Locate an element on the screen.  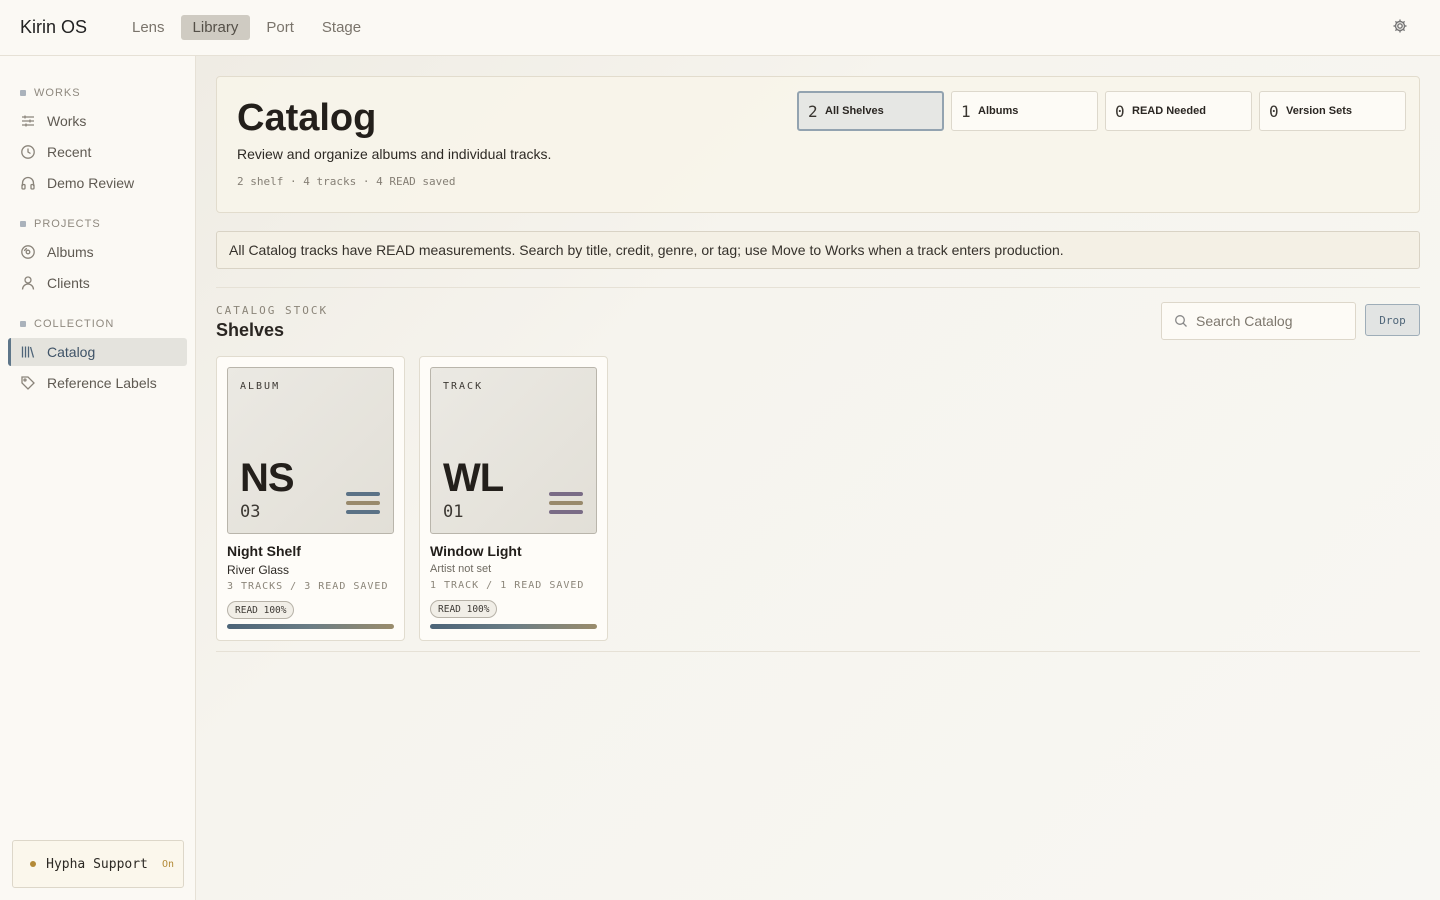
filter-albums: 1 Albums is located at coordinates (1024, 111).